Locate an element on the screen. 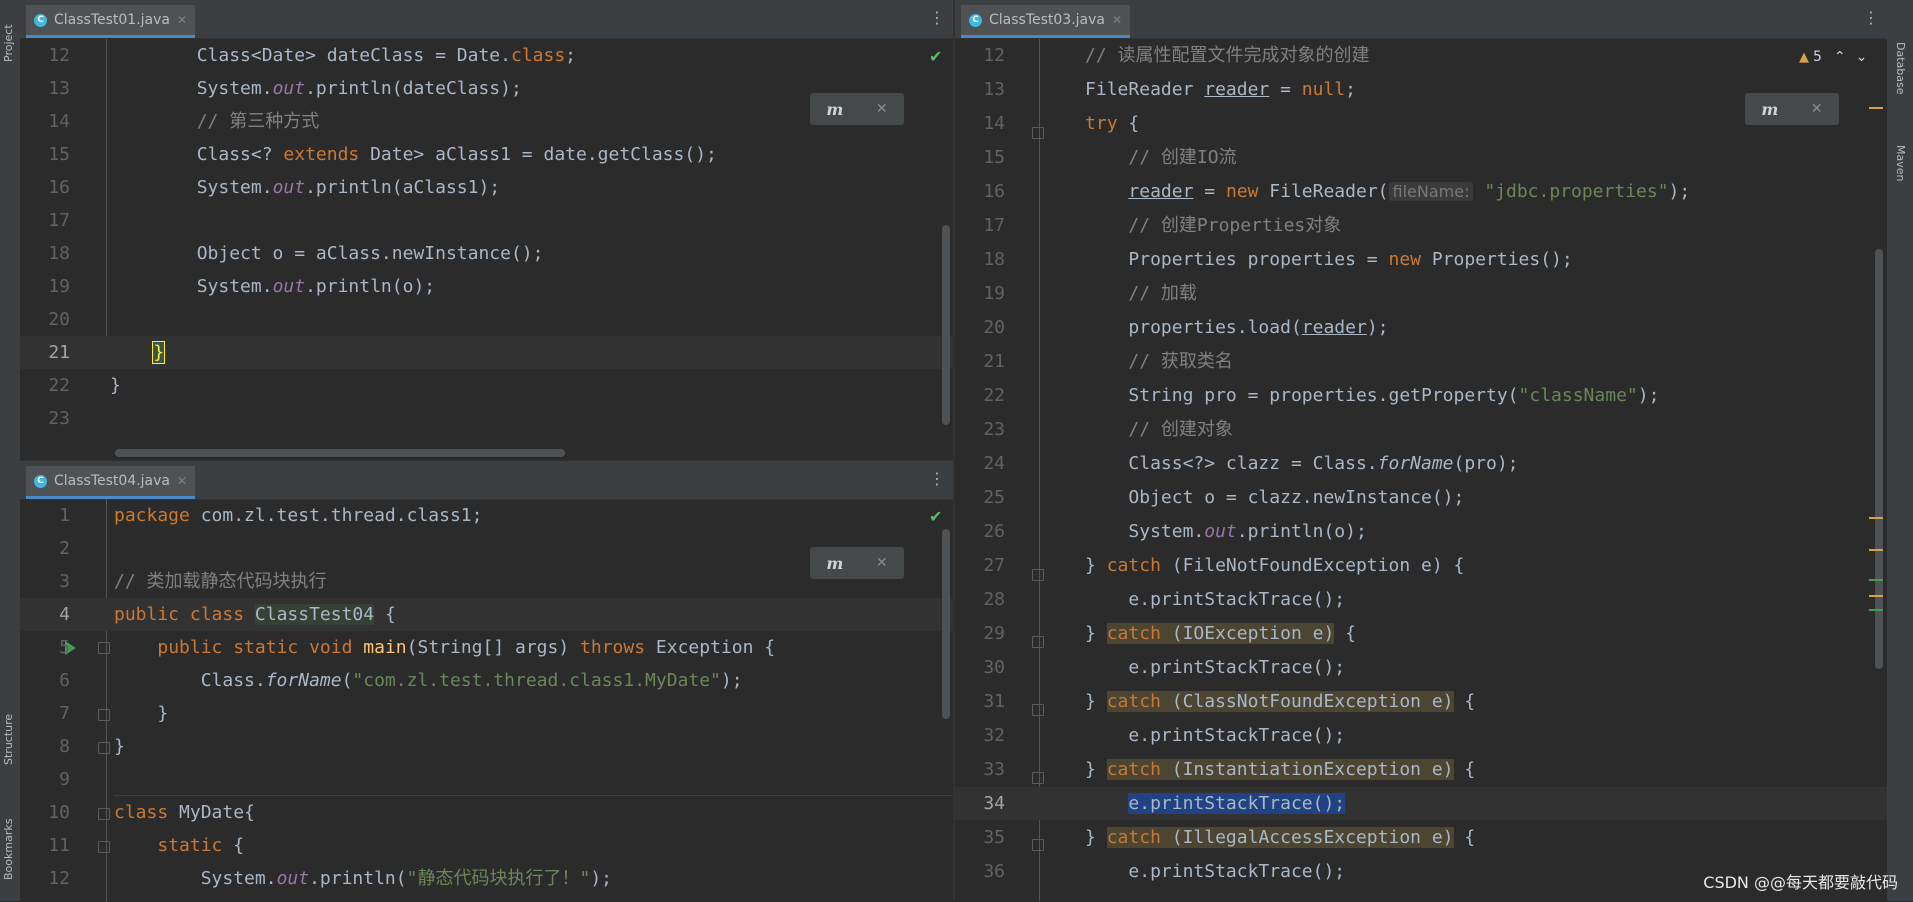 The image size is (1913, 902). current-line: 21 } is located at coordinates (486, 352).